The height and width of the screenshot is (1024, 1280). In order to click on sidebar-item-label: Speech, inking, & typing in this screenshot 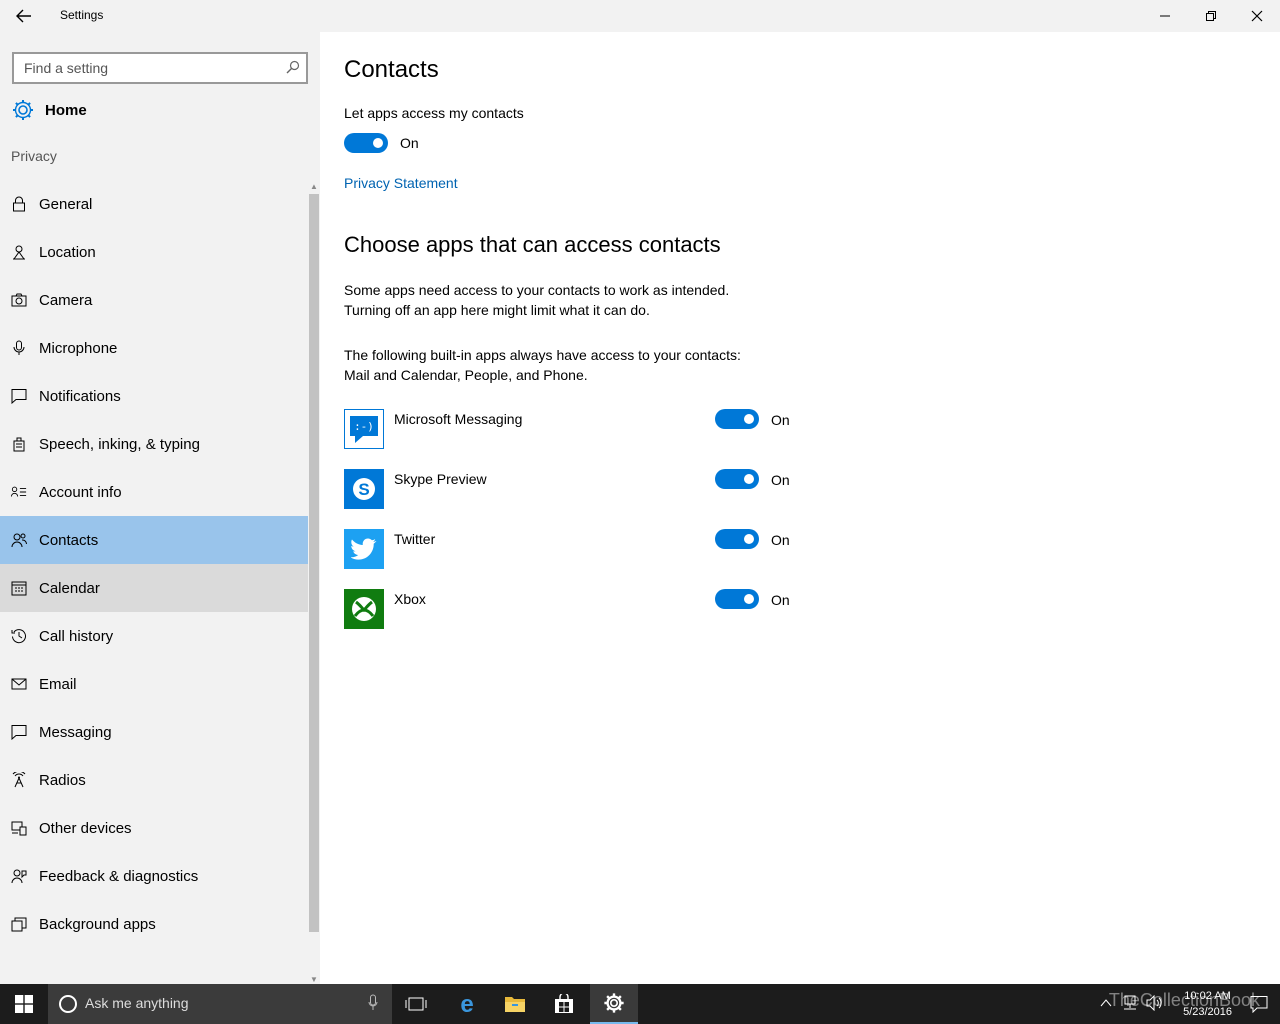, I will do `click(119, 444)`.